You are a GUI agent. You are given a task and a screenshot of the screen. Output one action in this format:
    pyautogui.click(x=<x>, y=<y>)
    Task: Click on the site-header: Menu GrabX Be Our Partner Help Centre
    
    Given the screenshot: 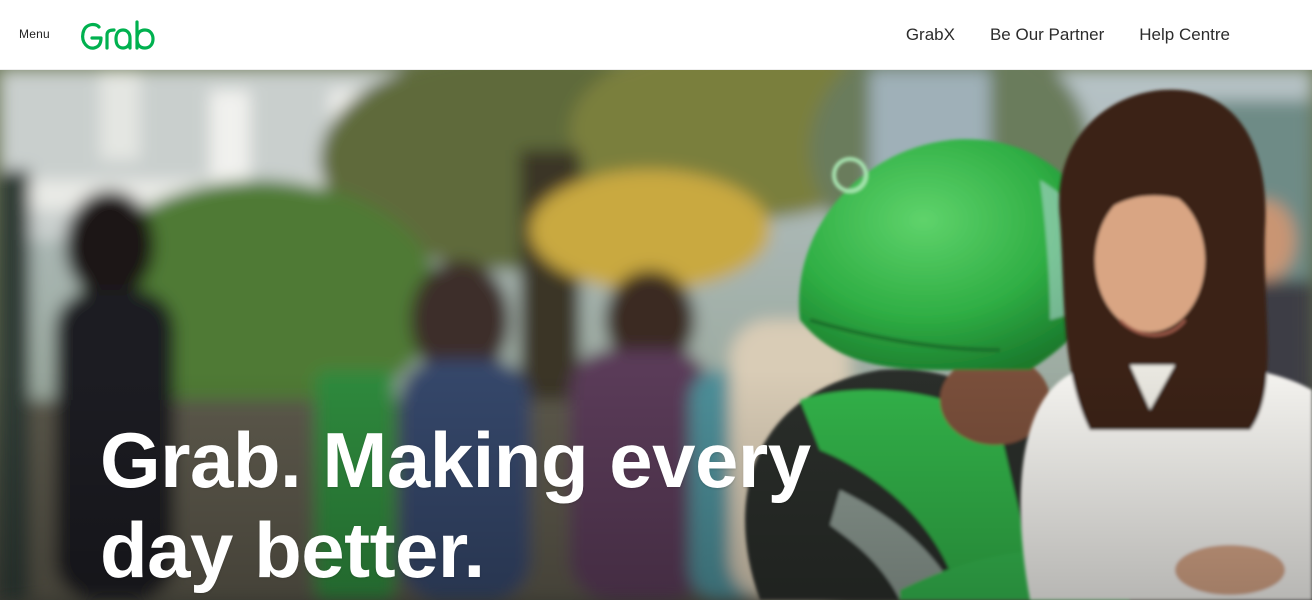 What is the action you would take?
    pyautogui.click(x=656, y=35)
    